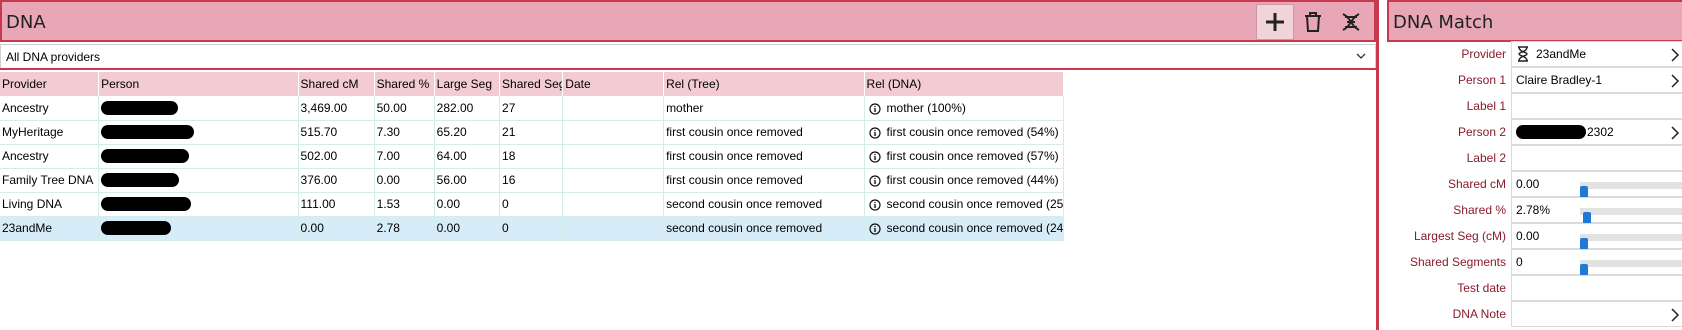 The width and height of the screenshot is (1682, 330). I want to click on cell-rel-dna: first cousin once removed (44%), so click(964, 180).